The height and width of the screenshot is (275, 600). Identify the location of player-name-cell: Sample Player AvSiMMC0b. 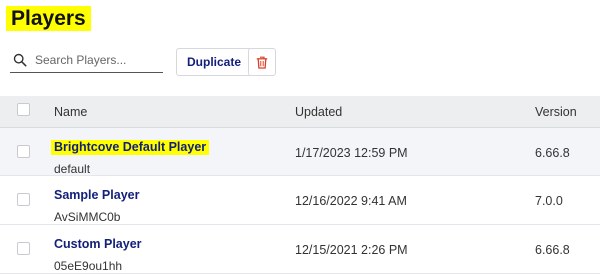
(96, 205).